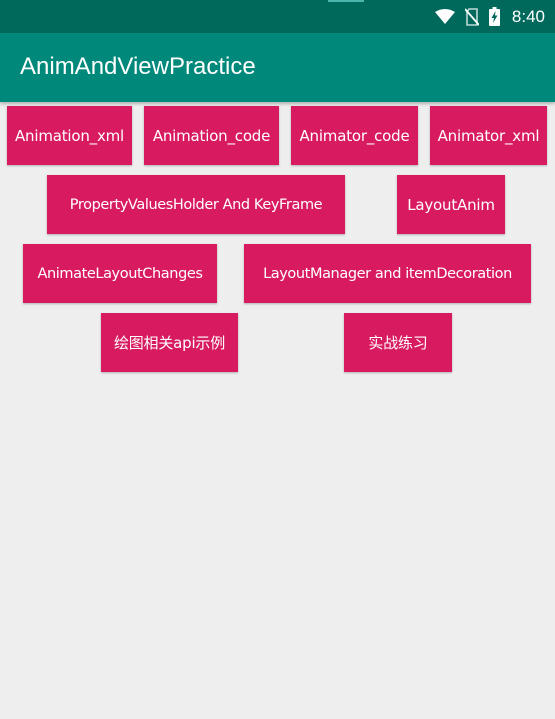 The height and width of the screenshot is (719, 555). What do you see at coordinates (488, 135) in the screenshot?
I see `animator-xml-button: Animator_xml` at bounding box center [488, 135].